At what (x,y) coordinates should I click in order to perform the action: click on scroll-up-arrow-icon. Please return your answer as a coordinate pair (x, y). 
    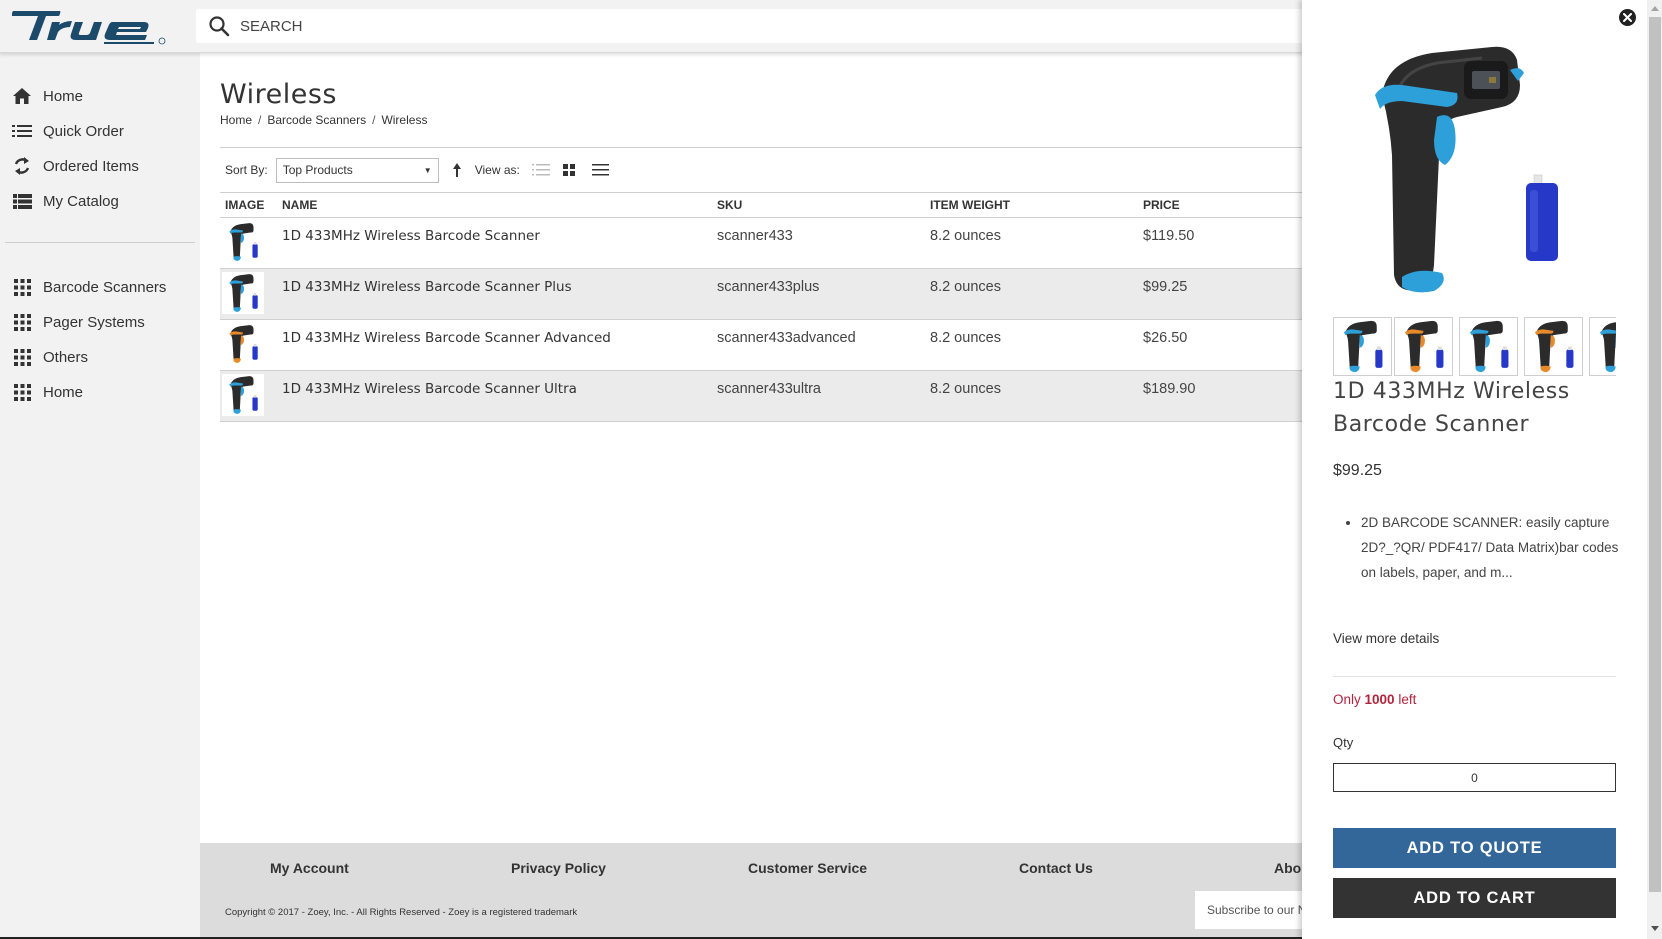
    Looking at the image, I should click on (1654, 8).